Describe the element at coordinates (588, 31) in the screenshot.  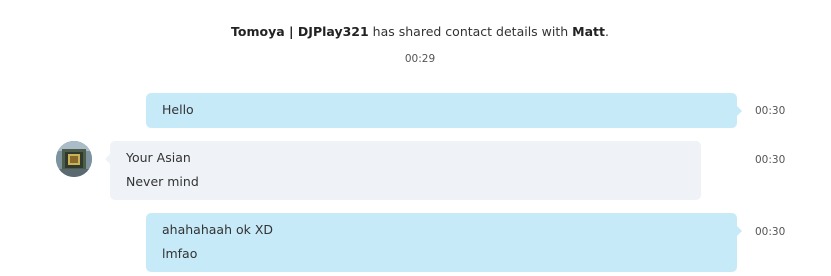
I see `notice-recipient: Matt` at that location.